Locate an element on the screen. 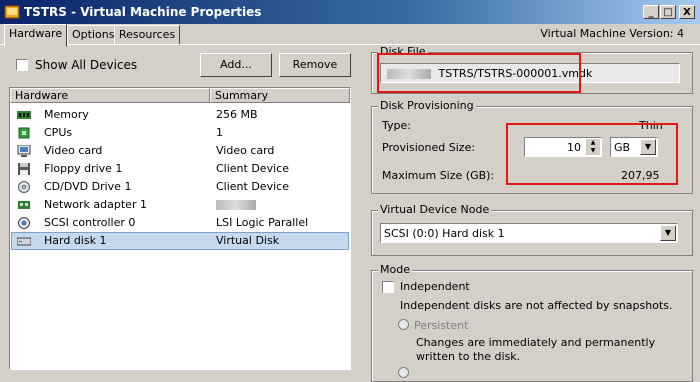 Image resolution: width=700 pixels, height=382 pixels. scsi-icon is located at coordinates (24, 223).